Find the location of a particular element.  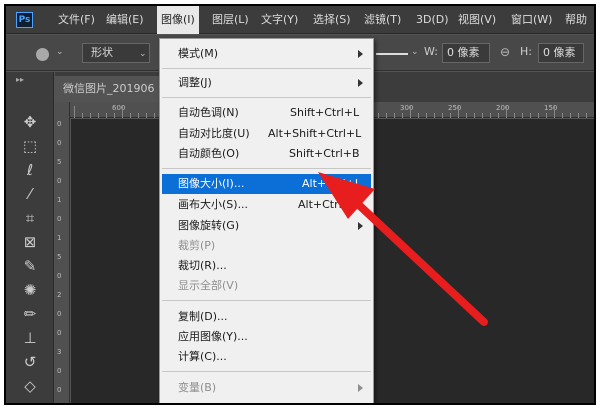

height-input: 0 像素 is located at coordinates (561, 53).